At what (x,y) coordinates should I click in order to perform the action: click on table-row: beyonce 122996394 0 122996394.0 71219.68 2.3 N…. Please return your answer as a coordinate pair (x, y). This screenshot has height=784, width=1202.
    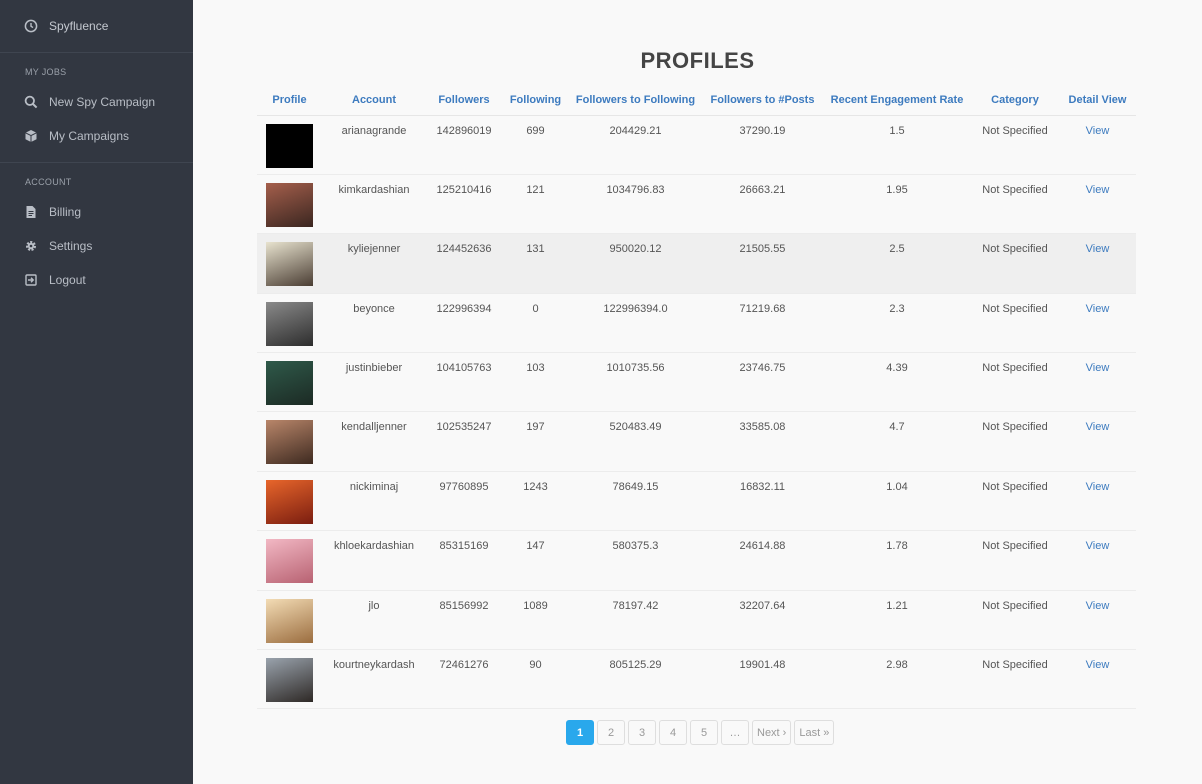
    Looking at the image, I should click on (696, 323).